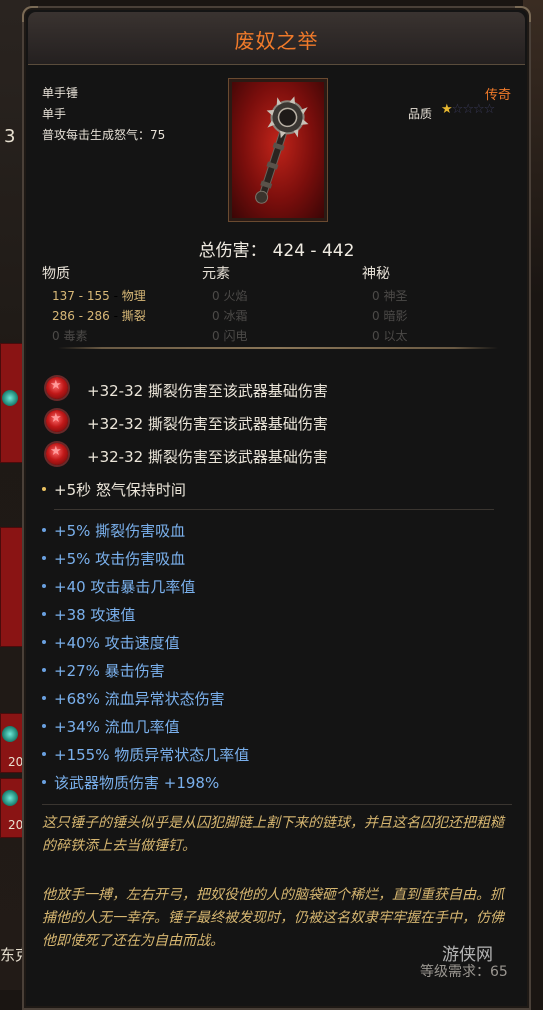 The width and height of the screenshot is (543, 1010). I want to click on item-rage-generation: 普攻每击生成怒气：75, so click(104, 135).